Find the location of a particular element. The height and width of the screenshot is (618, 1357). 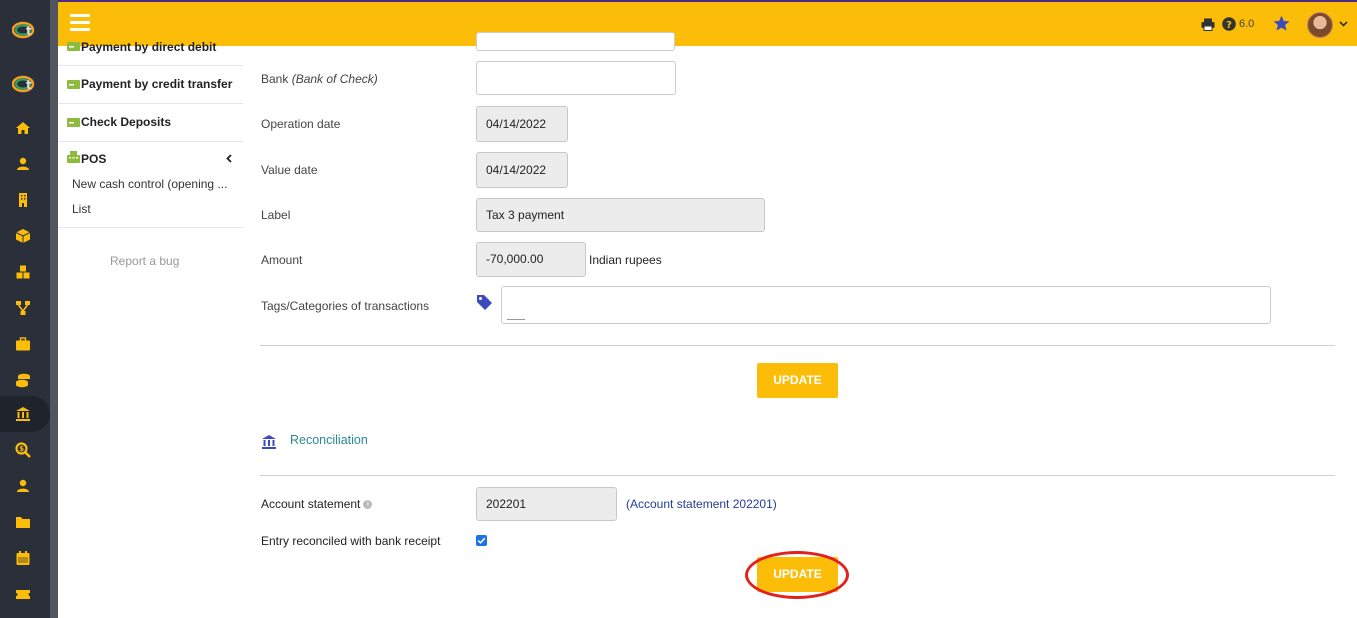

account-statement-label: Account statement i is located at coordinates (317, 504).